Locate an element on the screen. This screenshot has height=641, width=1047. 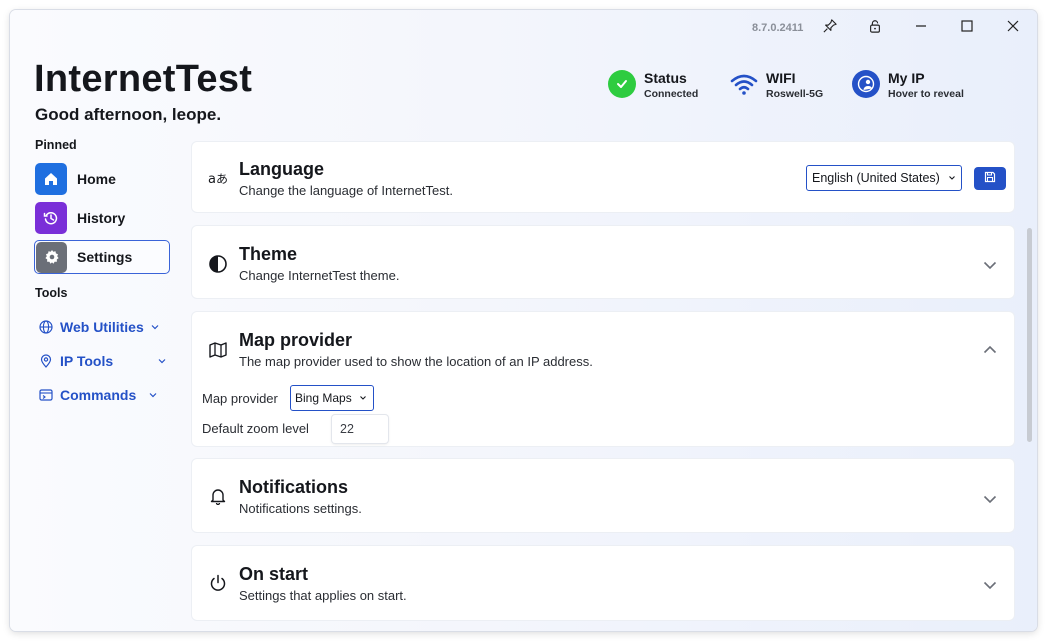
tool-label: Web Utilities is located at coordinates (102, 327).